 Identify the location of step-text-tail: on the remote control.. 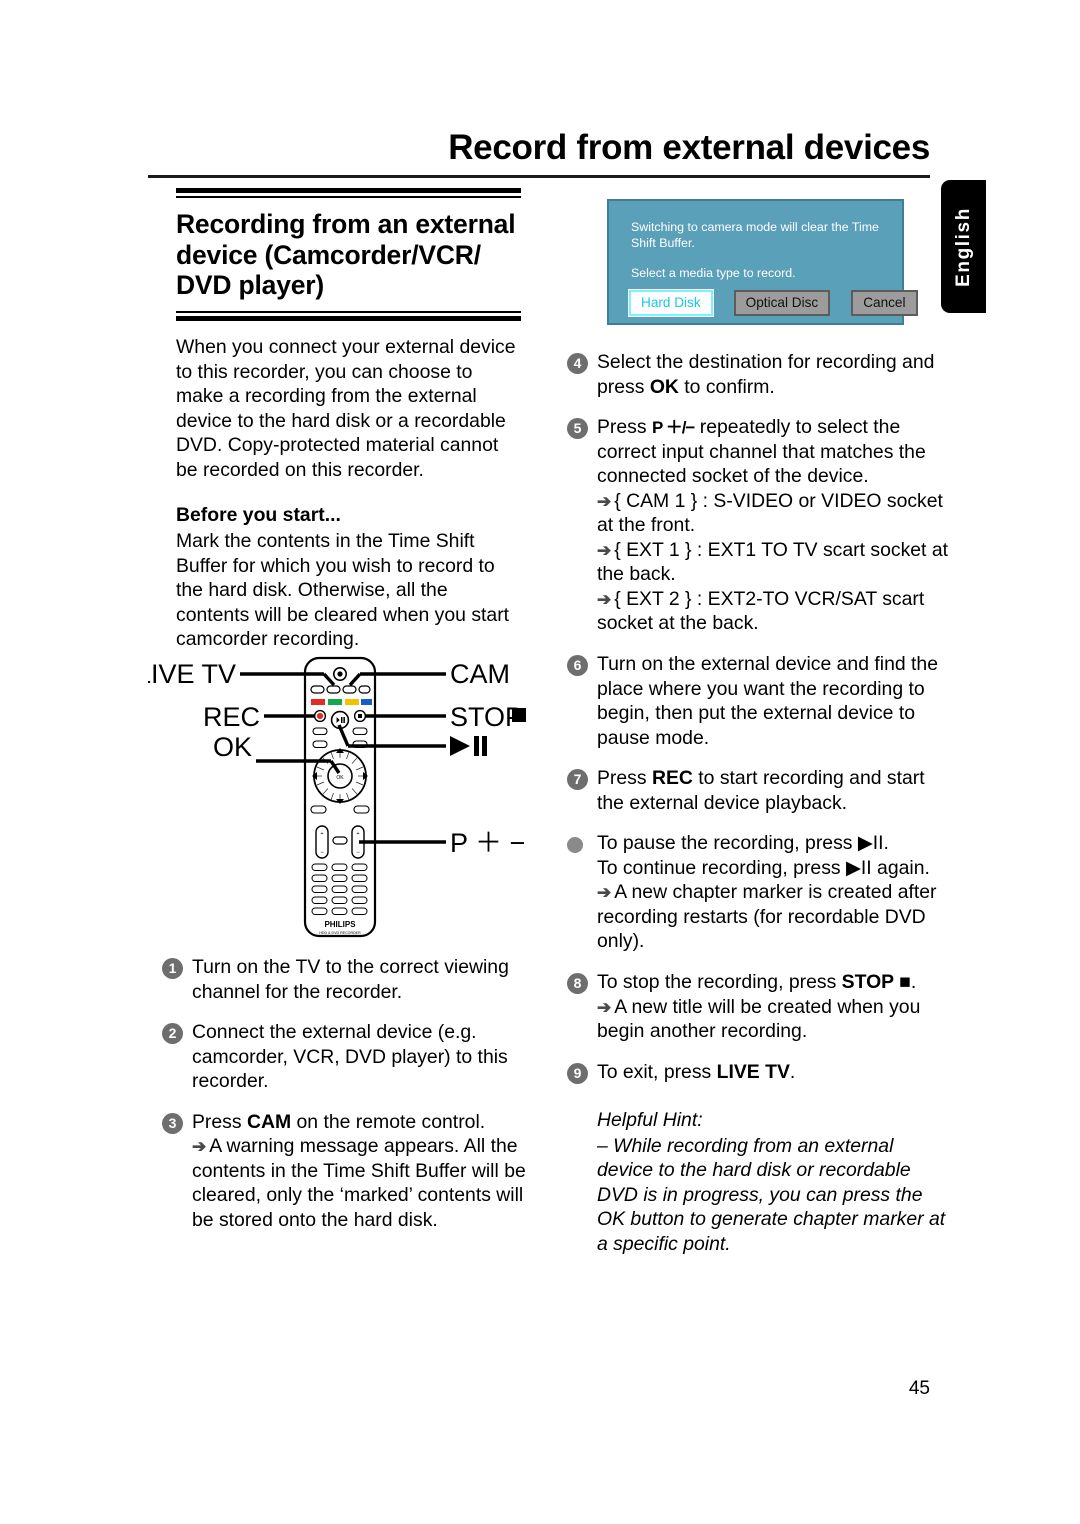
(388, 1121).